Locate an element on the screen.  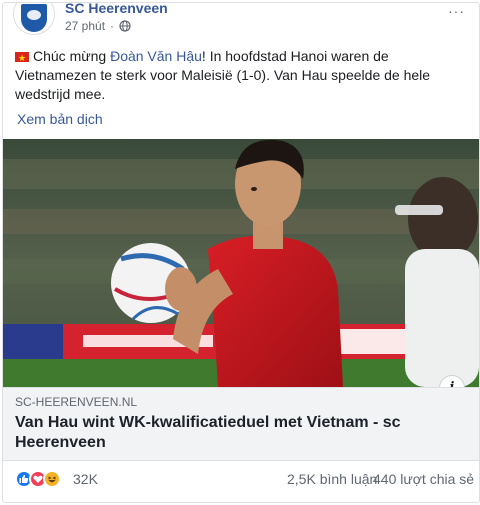
mention-link: Đoàn Văn Hậu is located at coordinates (156, 56).